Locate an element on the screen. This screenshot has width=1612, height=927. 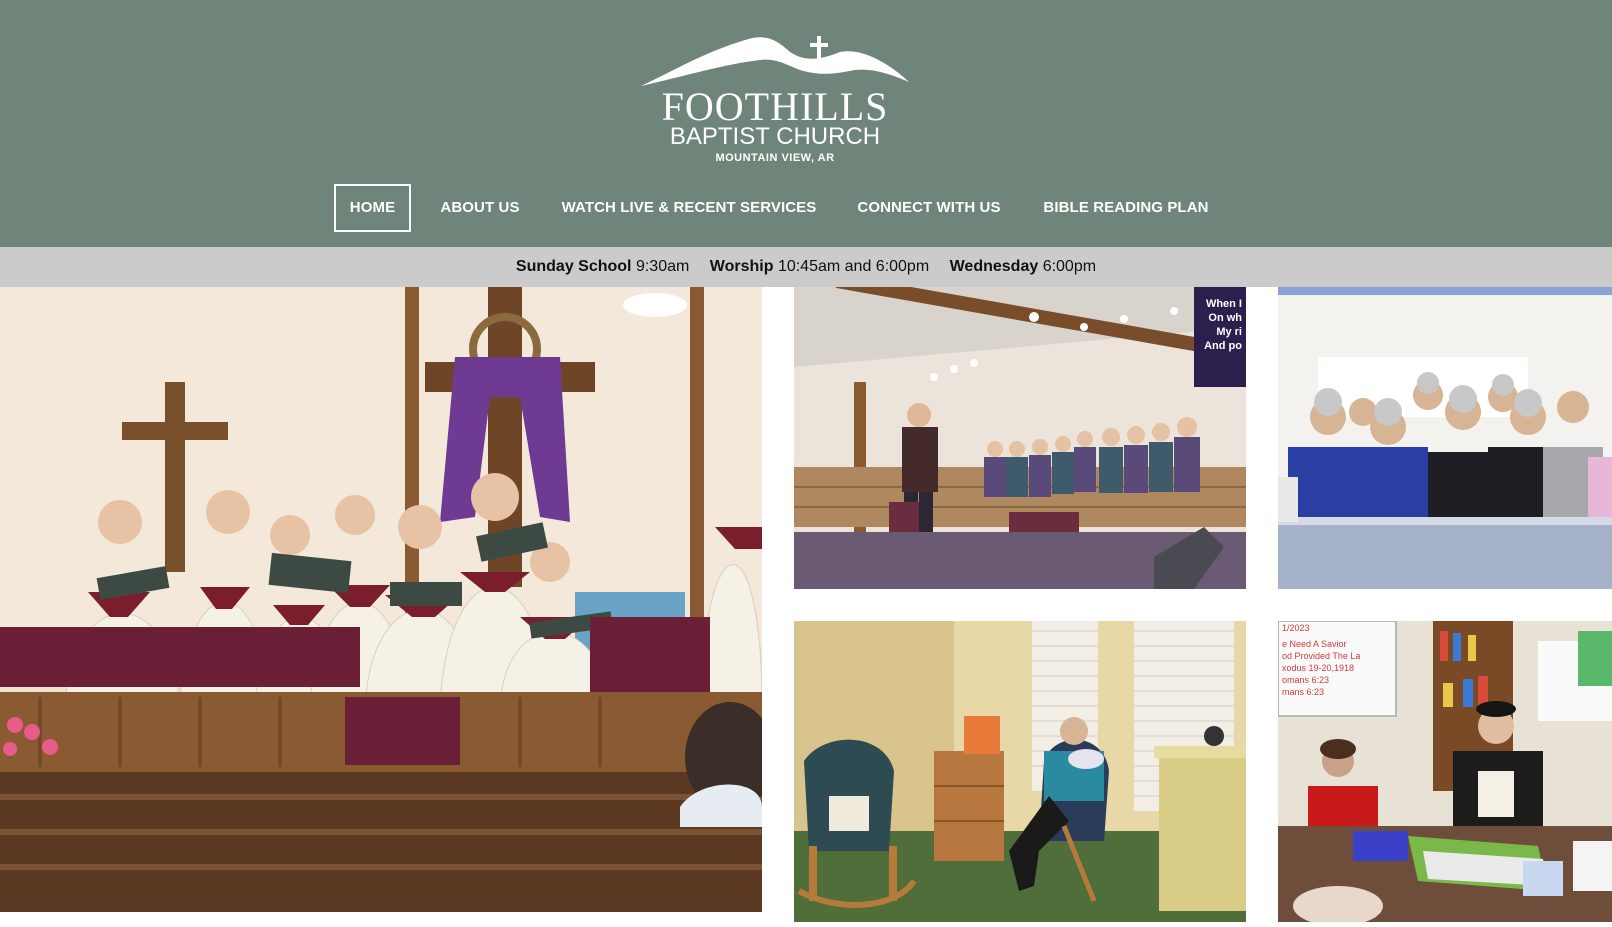
screen-lyric-line: My ri is located at coordinates (1229, 332).